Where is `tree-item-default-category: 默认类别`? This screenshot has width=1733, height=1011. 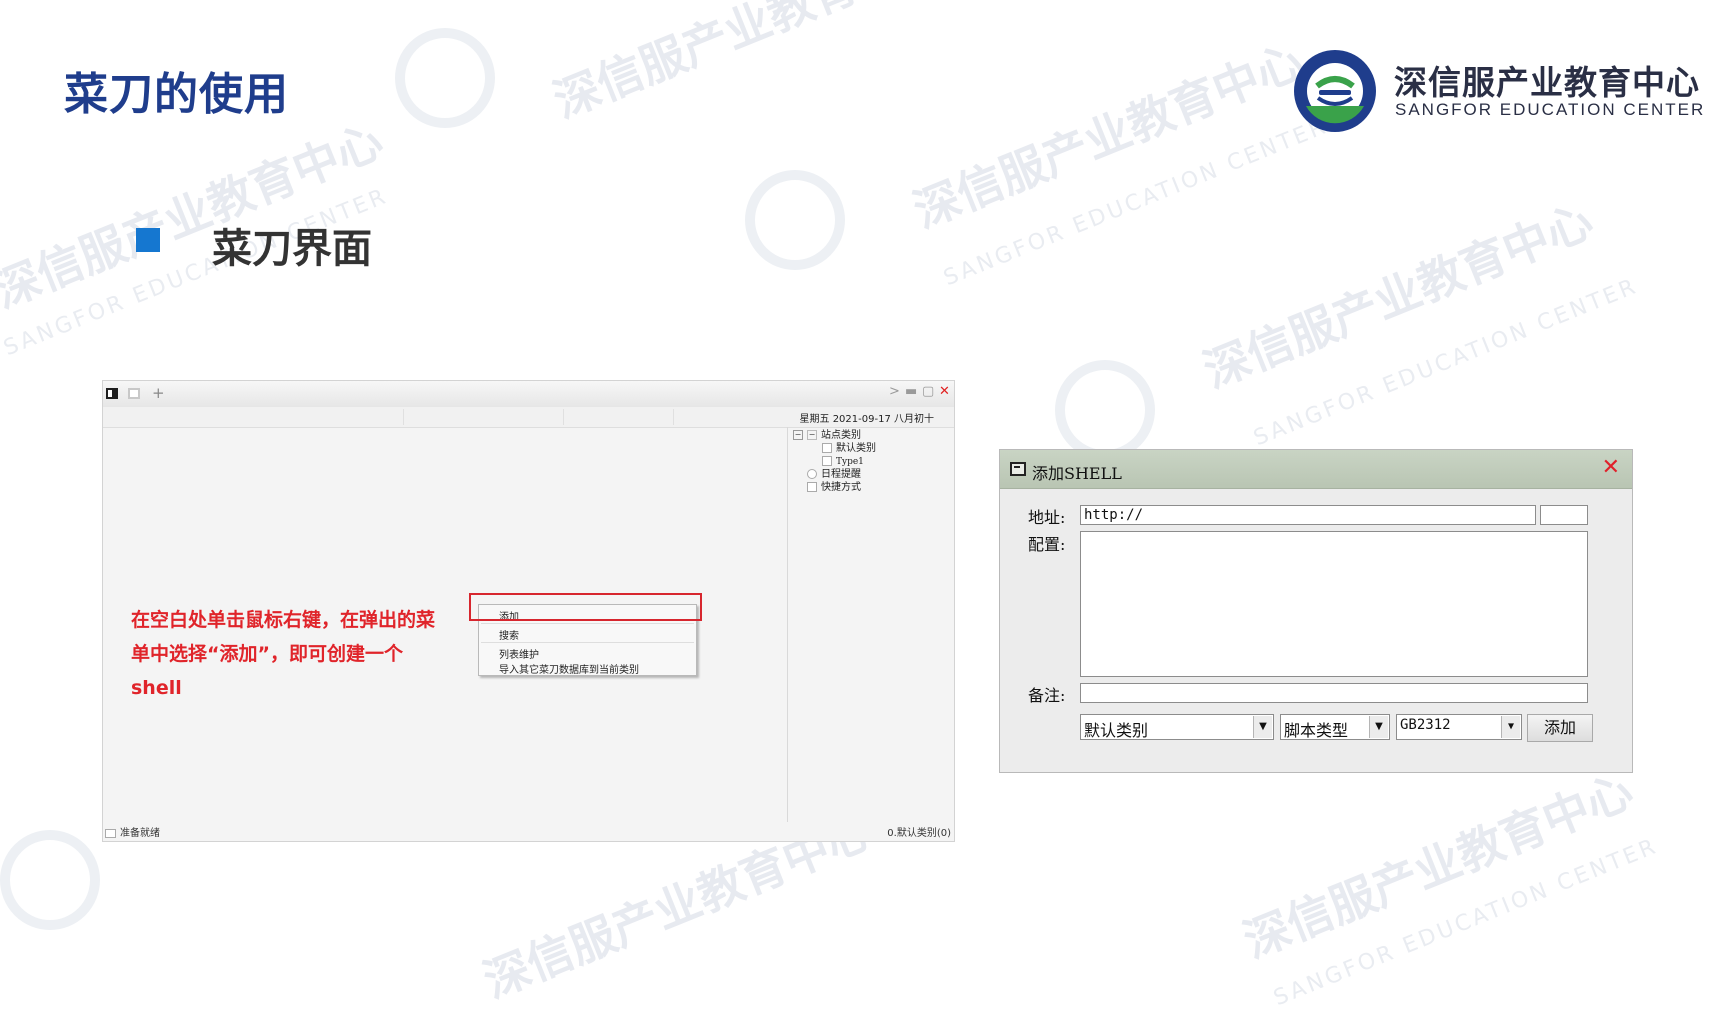
tree-item-default-category: 默认类别 is located at coordinates (834, 448).